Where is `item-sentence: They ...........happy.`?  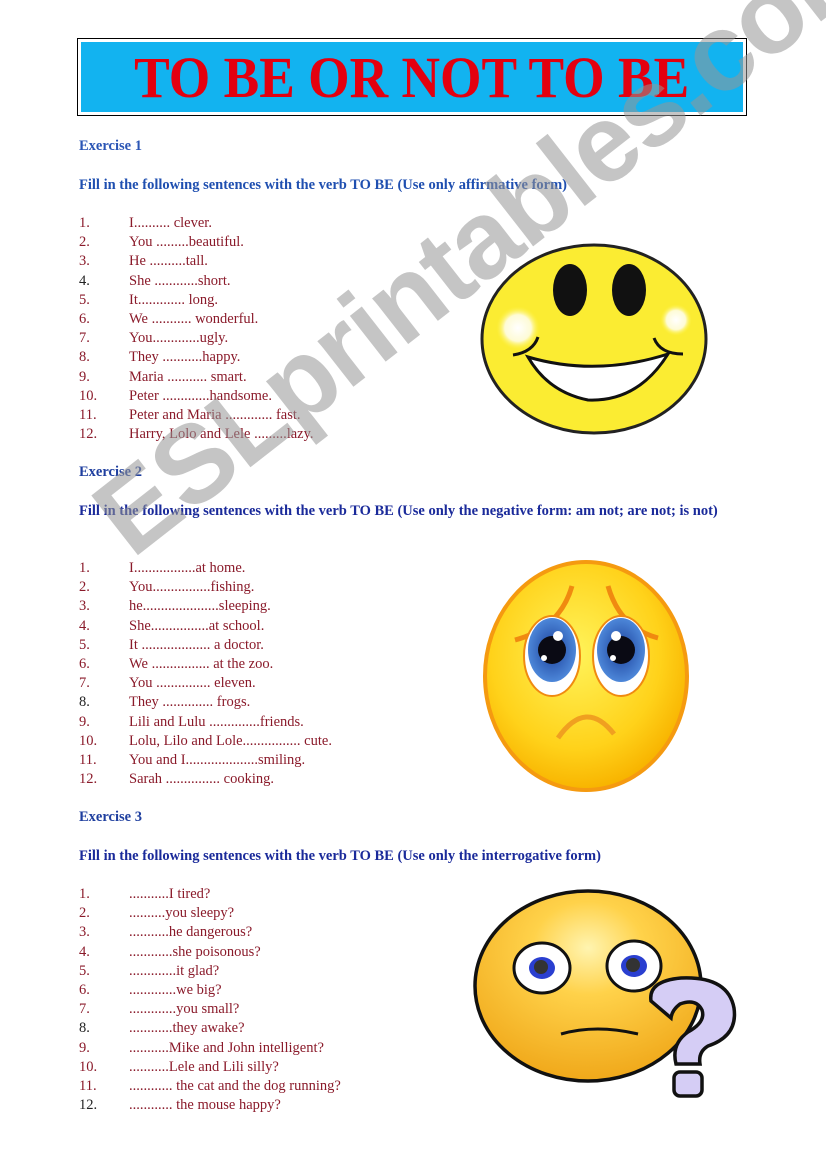
item-sentence: They ...........happy. is located at coordinates (185, 357).